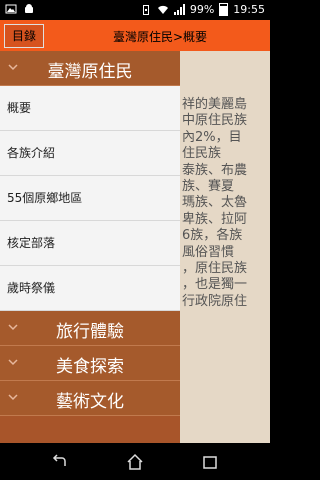 The image size is (320, 480). I want to click on drawer-item-festivals: 歲時祭儀, so click(90, 288).